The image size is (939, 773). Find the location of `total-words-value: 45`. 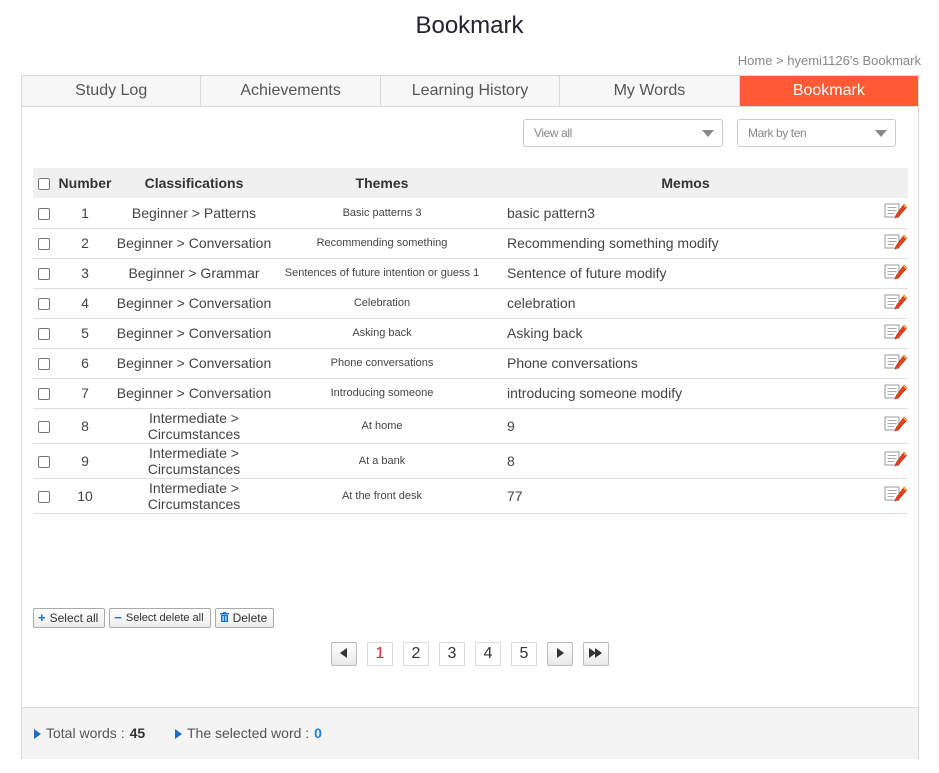

total-words-value: 45 is located at coordinates (137, 733).